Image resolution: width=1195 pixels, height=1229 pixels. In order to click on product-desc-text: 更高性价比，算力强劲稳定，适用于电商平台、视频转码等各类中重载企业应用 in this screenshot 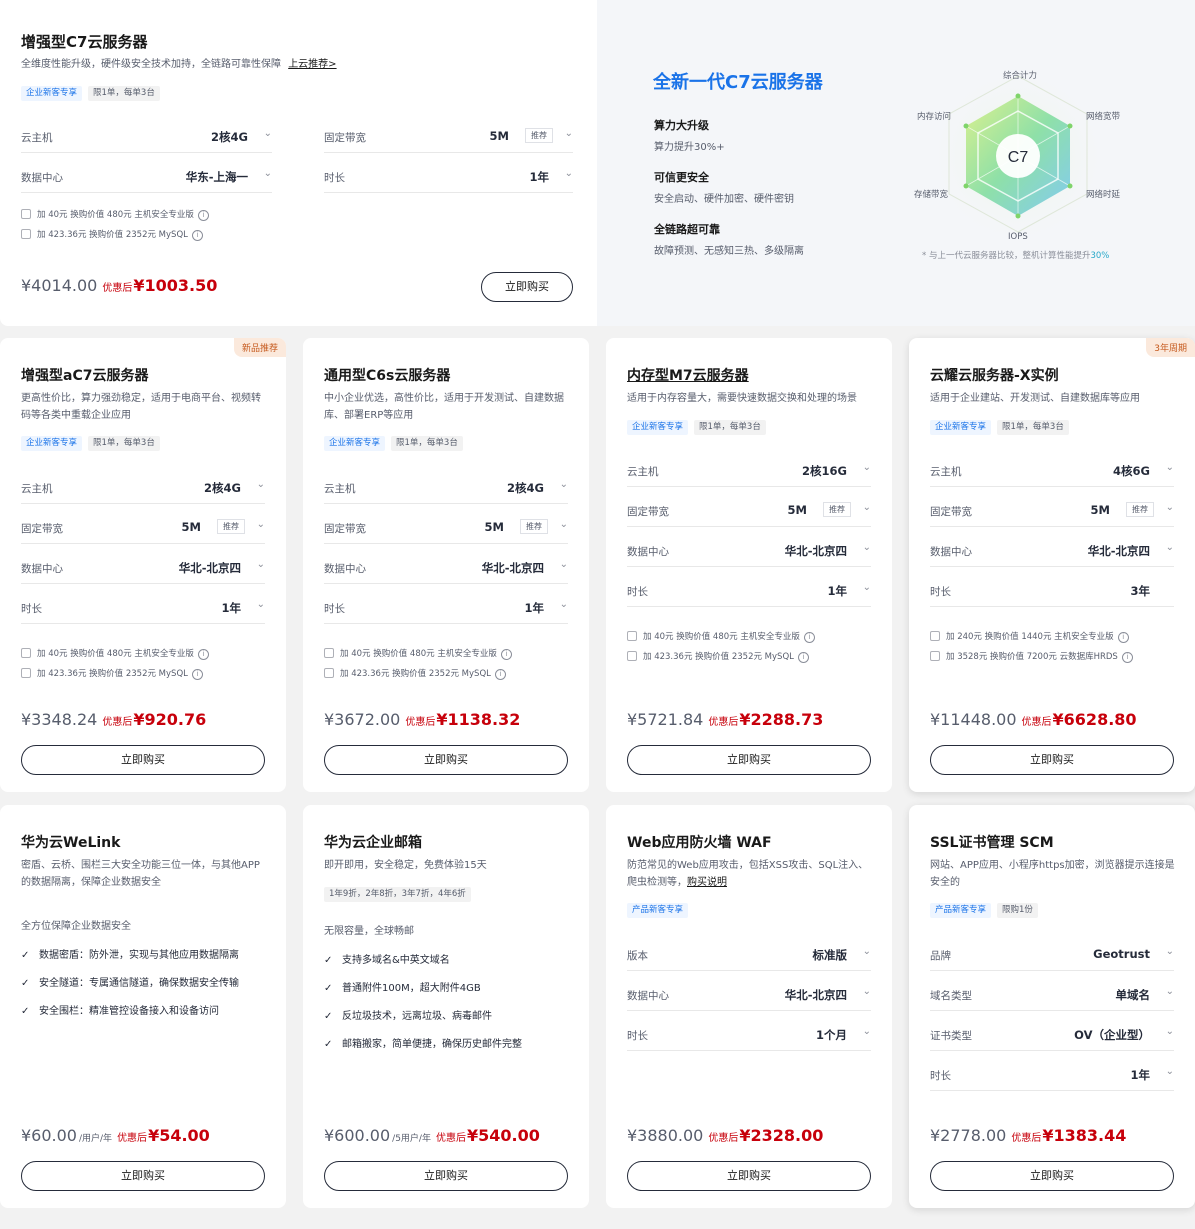, I will do `click(141, 407)`.